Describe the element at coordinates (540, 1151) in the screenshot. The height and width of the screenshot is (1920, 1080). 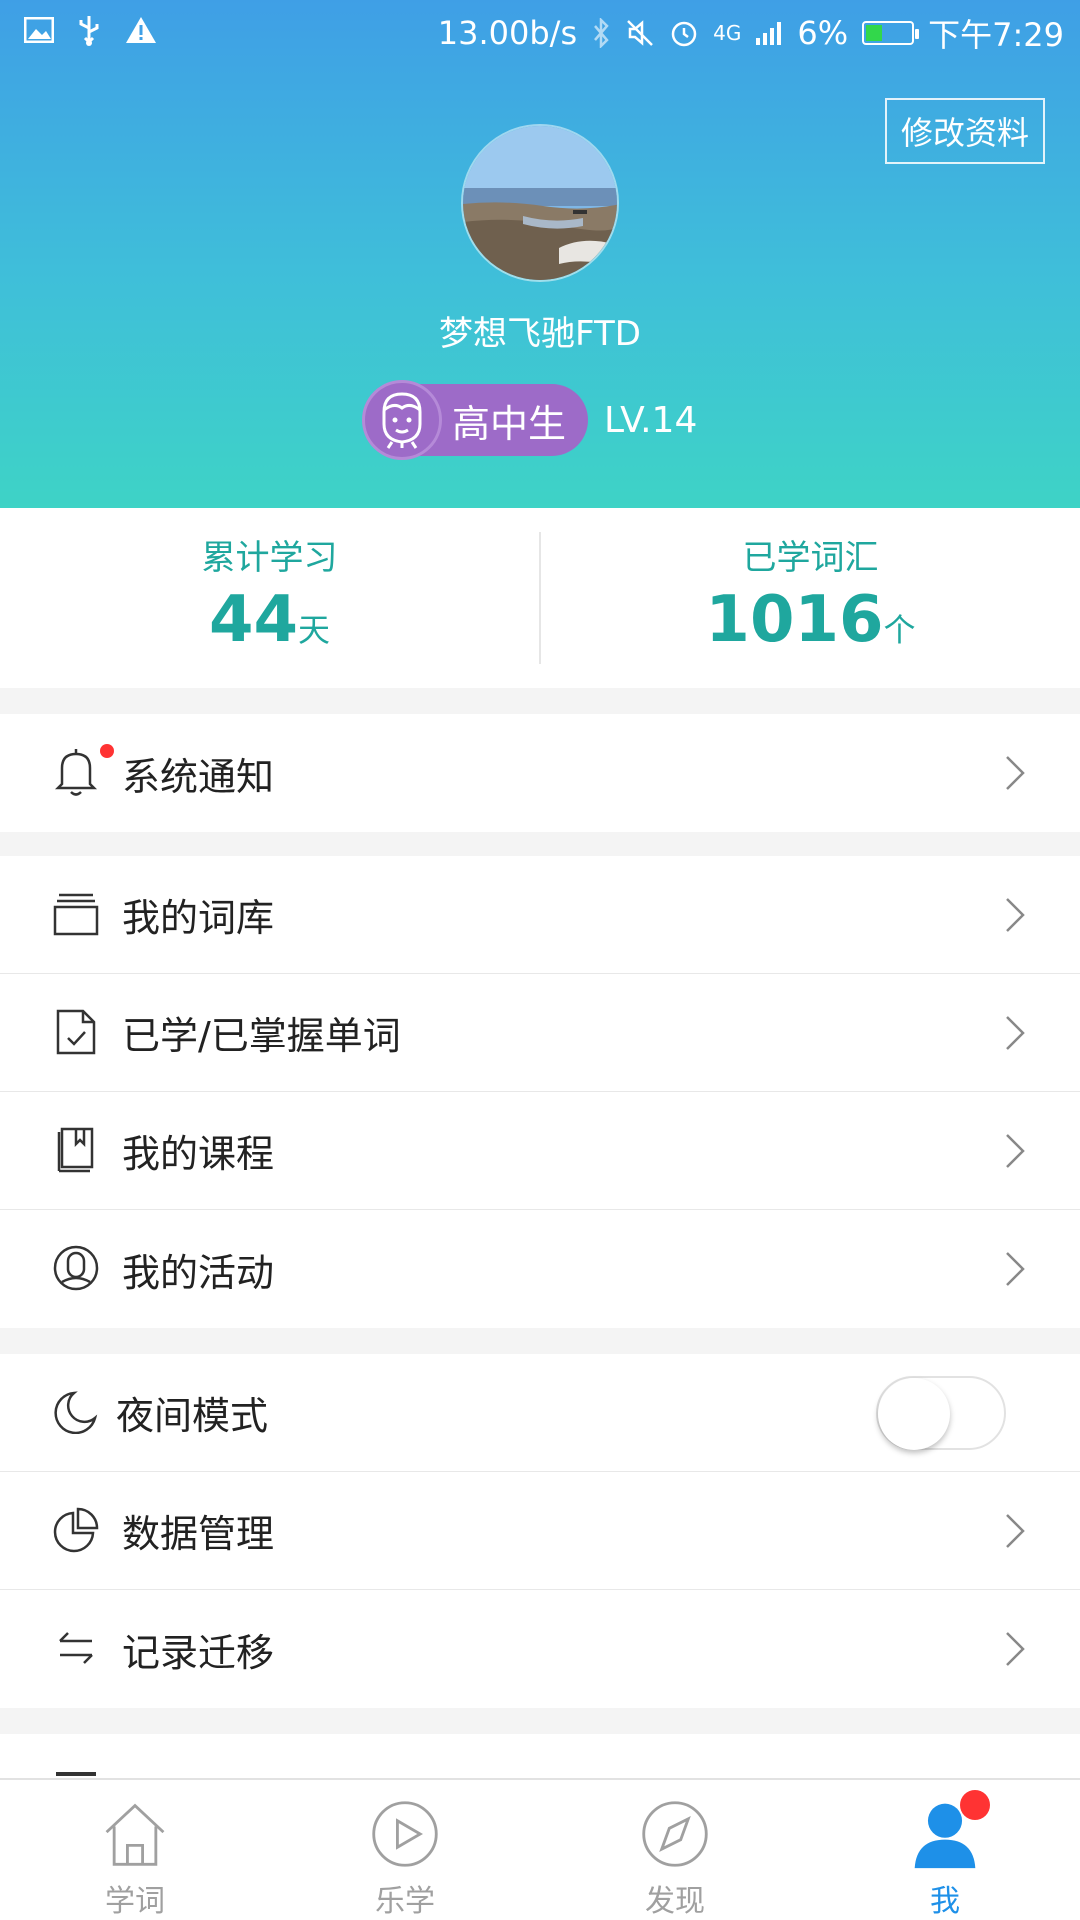
I see `menu-item-courses: 我的课程` at that location.